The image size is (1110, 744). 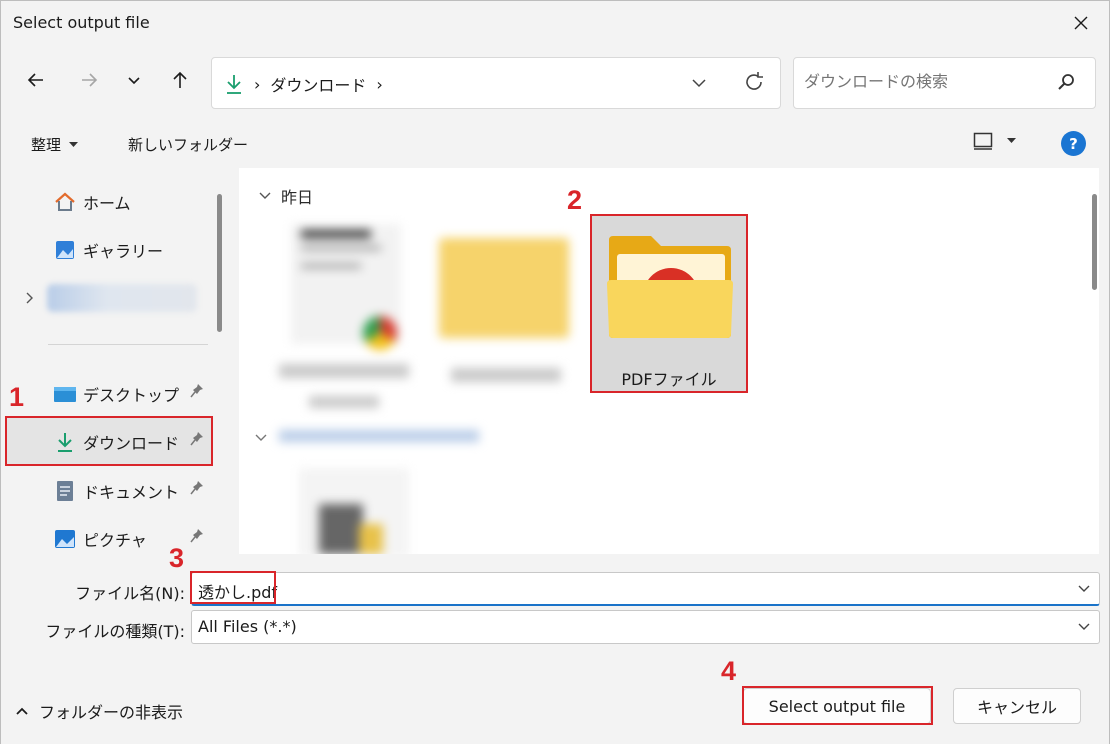 I want to click on nav-label: ピクチャ, so click(x=115, y=540).